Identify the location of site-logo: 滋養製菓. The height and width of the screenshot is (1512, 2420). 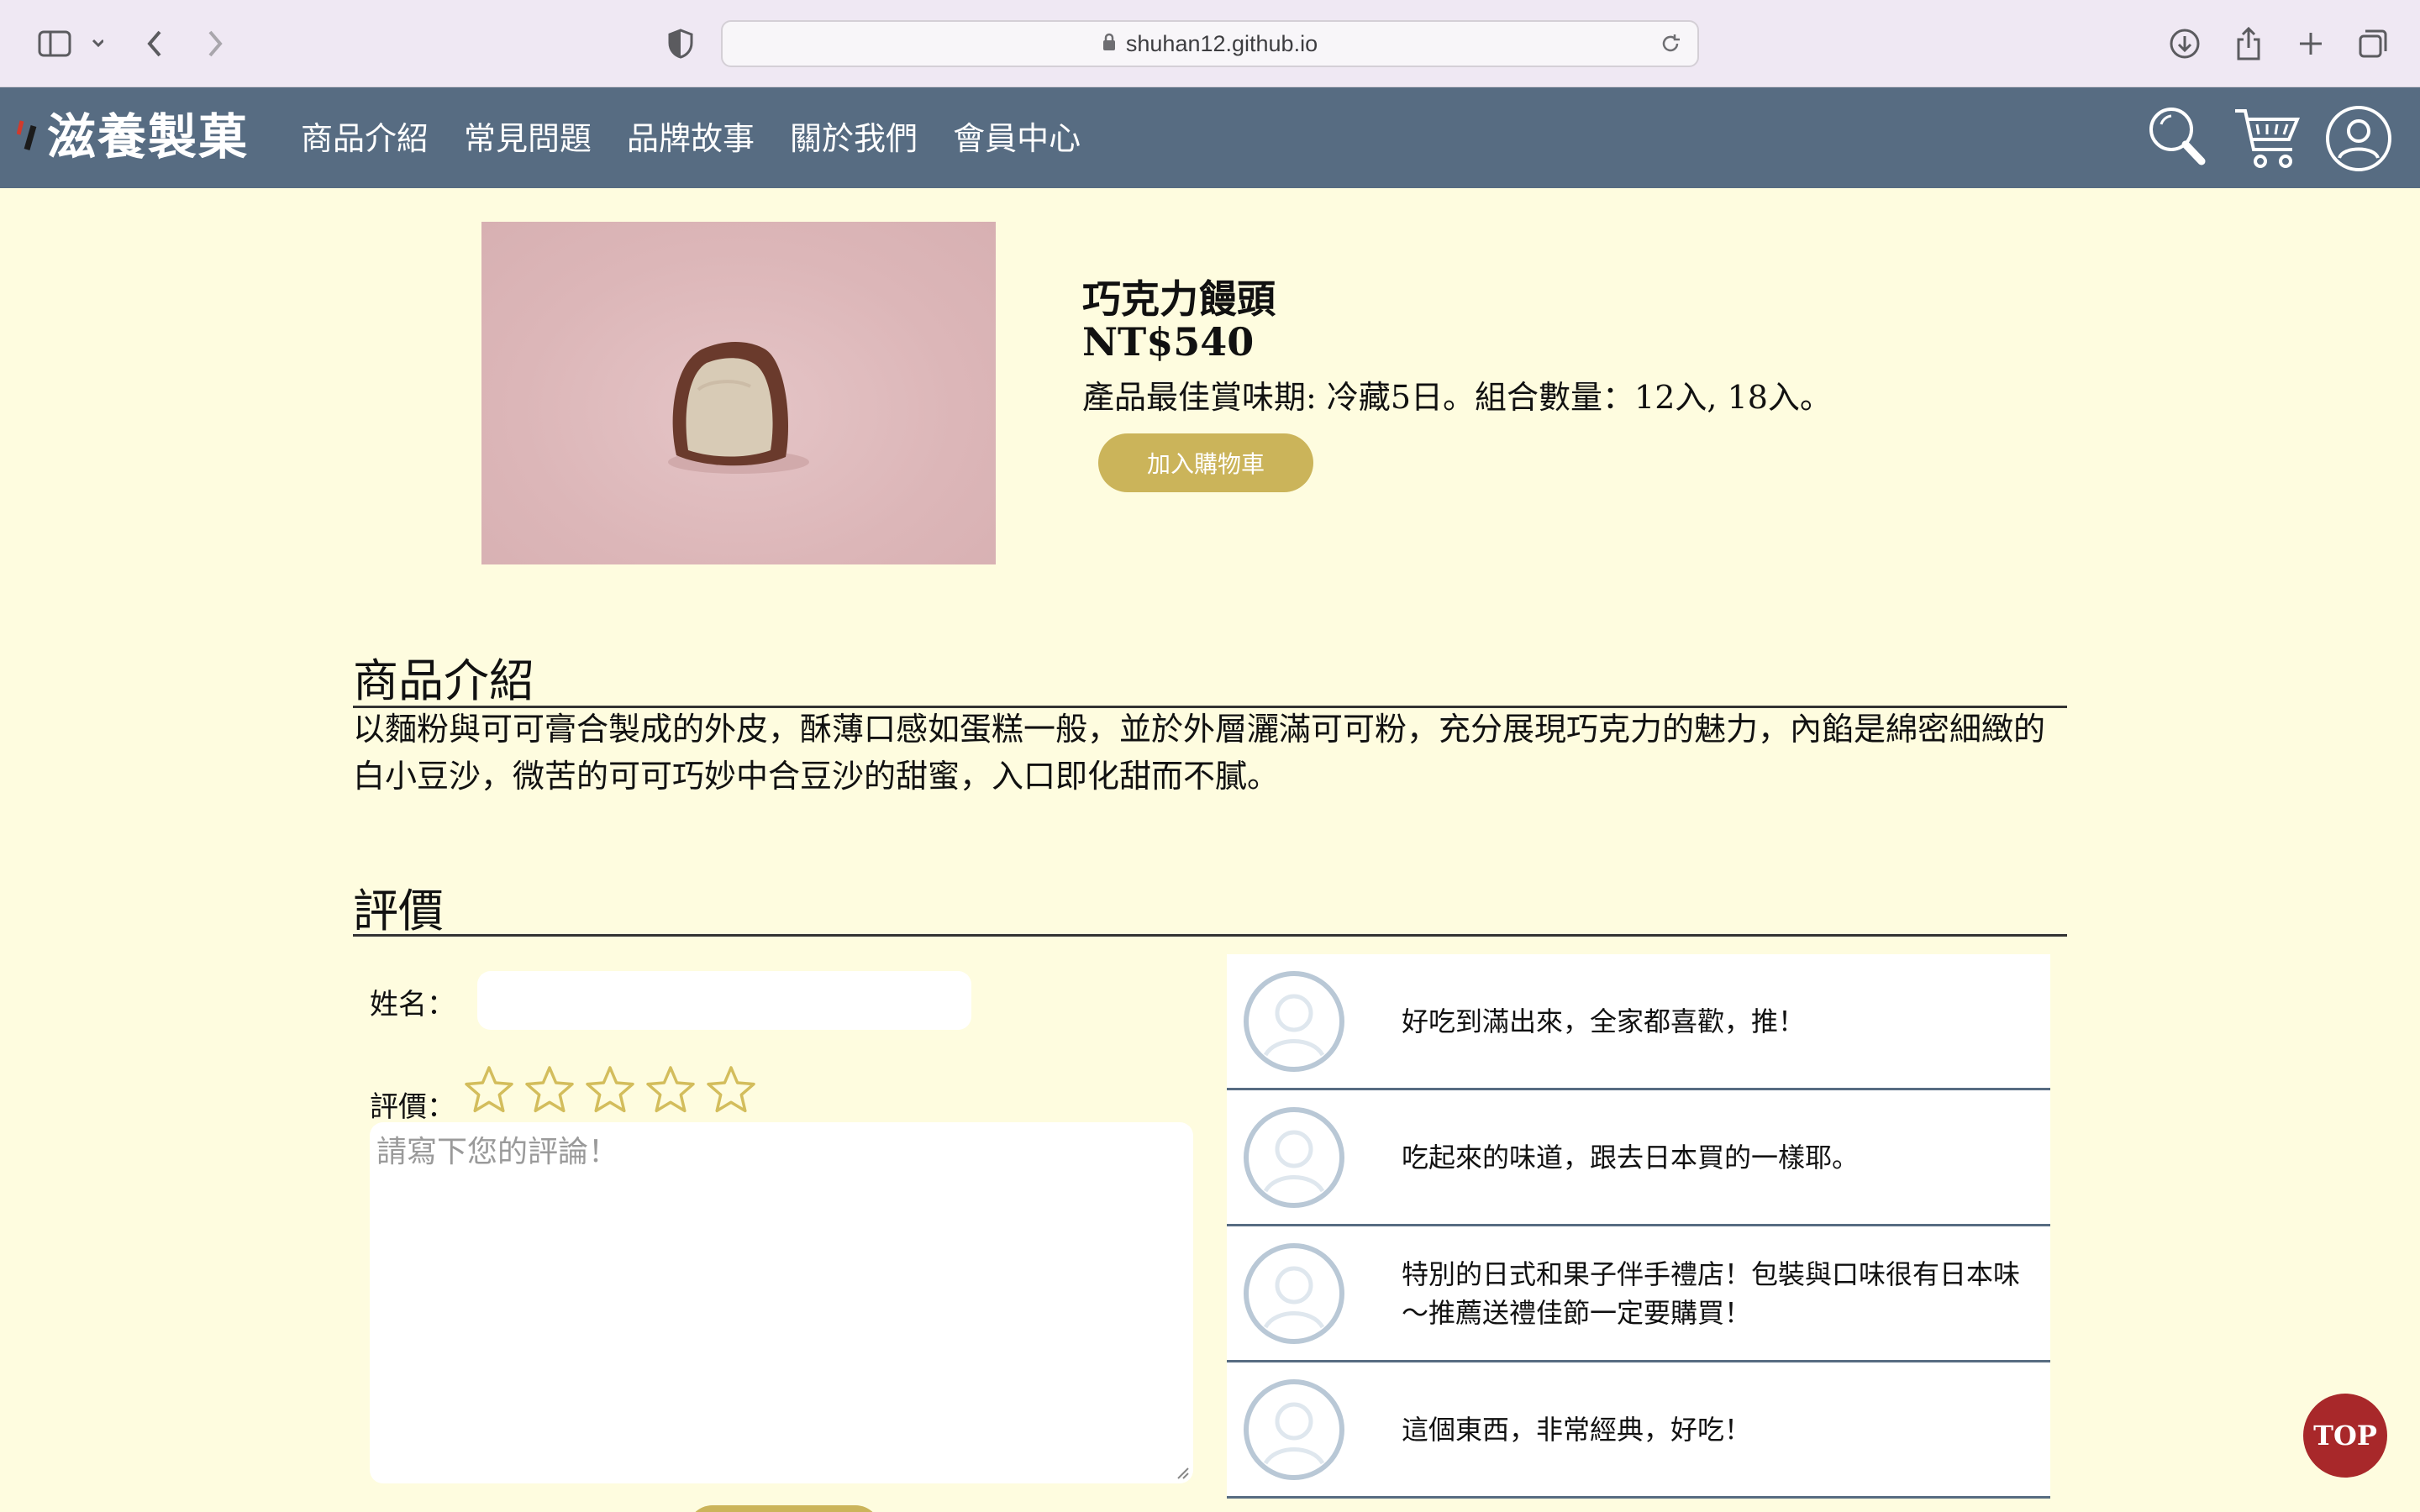
(133, 132).